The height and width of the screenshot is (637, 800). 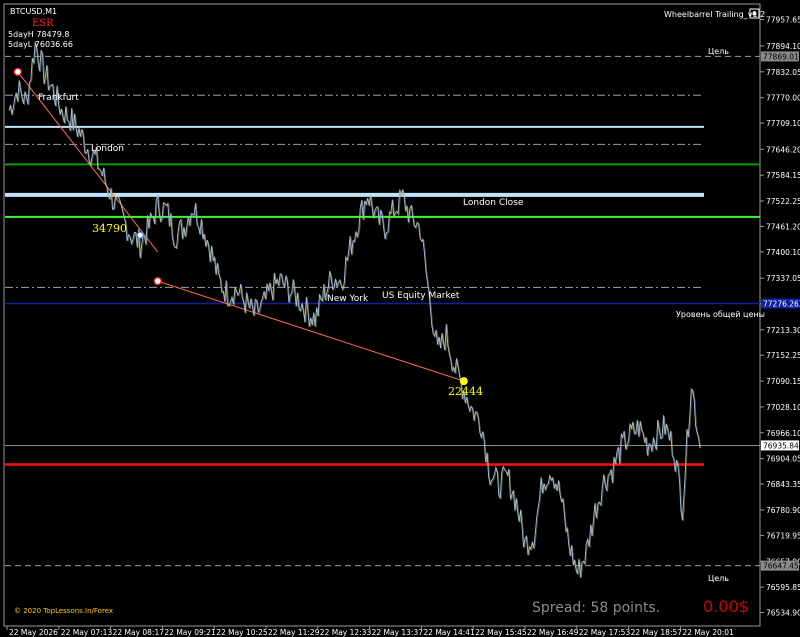 I want to click on session-london: London, so click(x=107, y=149).